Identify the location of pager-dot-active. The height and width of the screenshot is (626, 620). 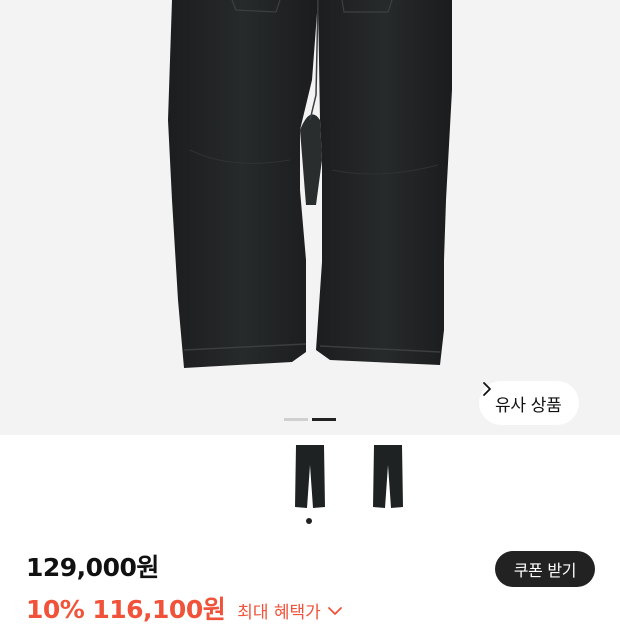
(324, 419).